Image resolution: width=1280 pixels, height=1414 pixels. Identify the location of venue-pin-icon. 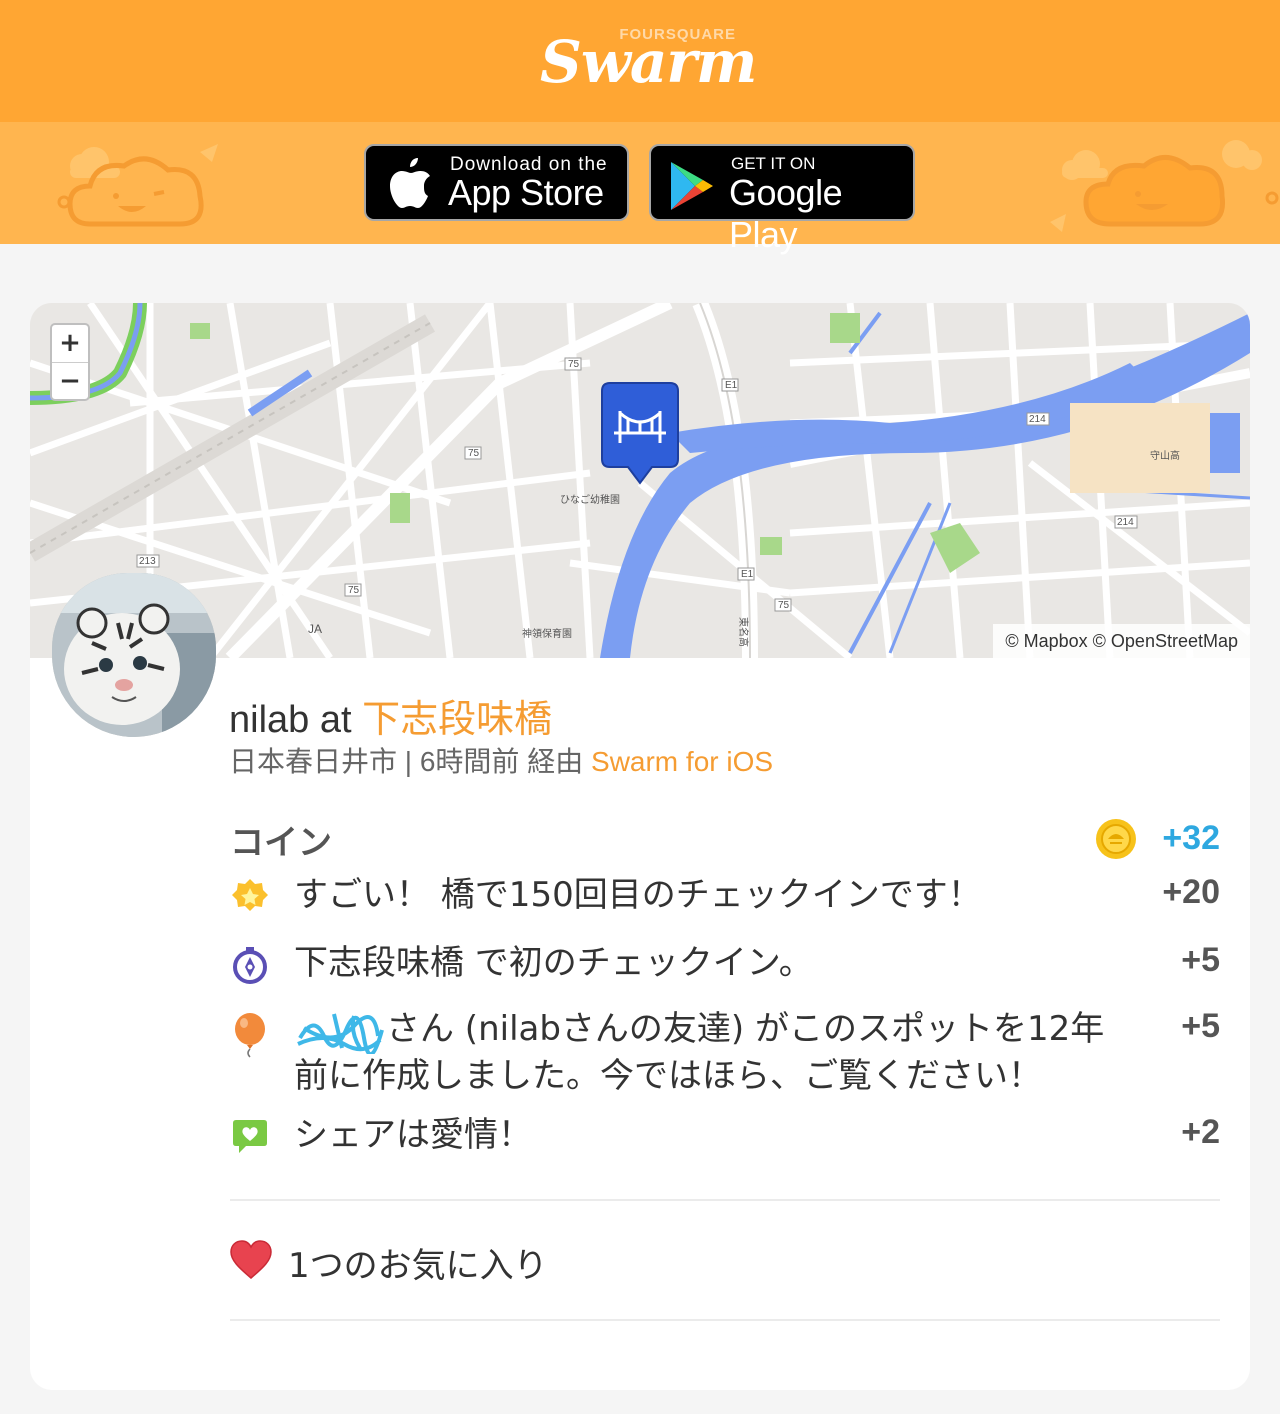
(640, 433).